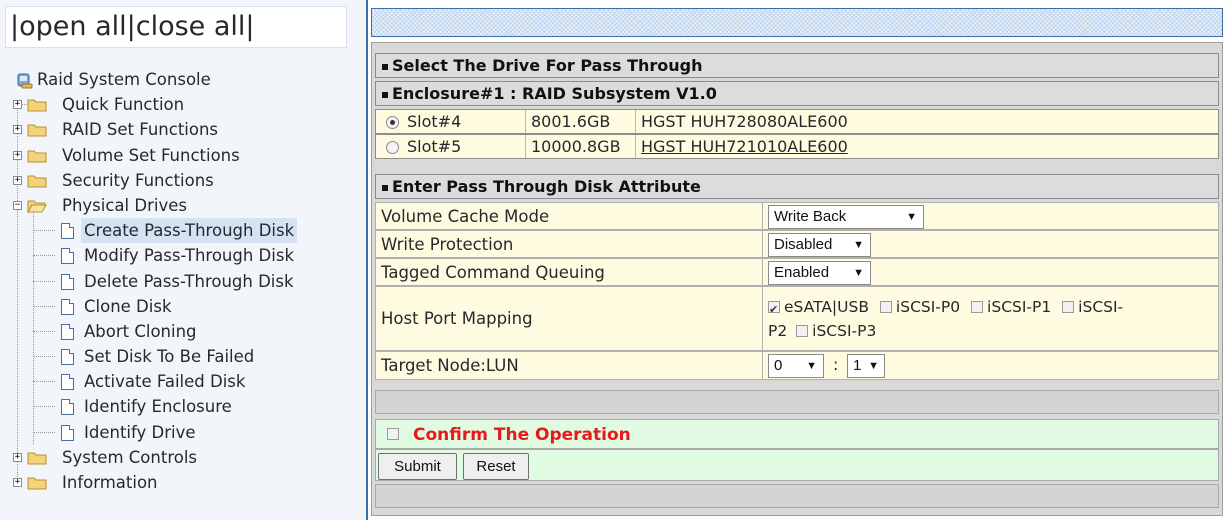 The image size is (1228, 520). I want to click on tree-item-information: + Information, so click(183, 482).